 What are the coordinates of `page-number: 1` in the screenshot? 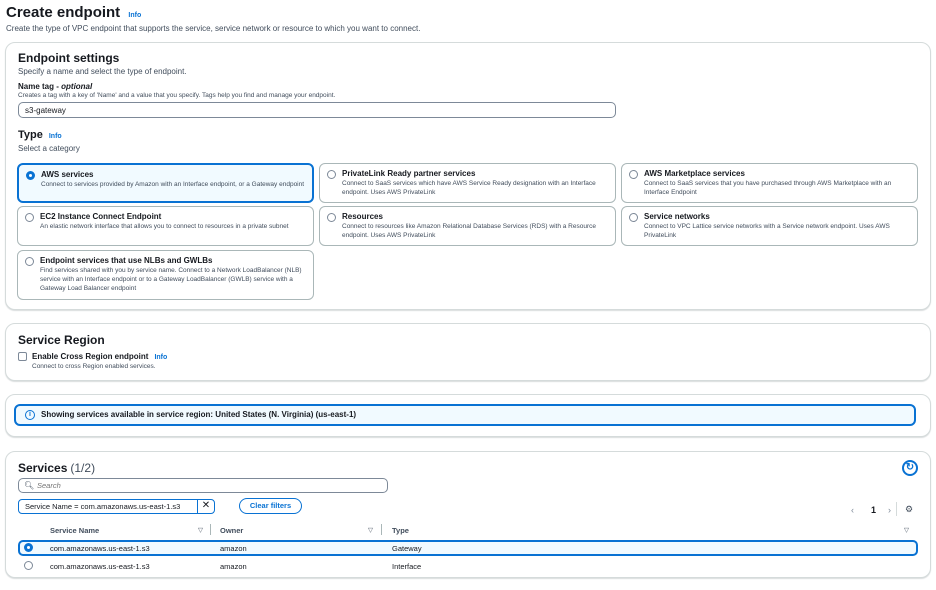 It's located at (873, 510).